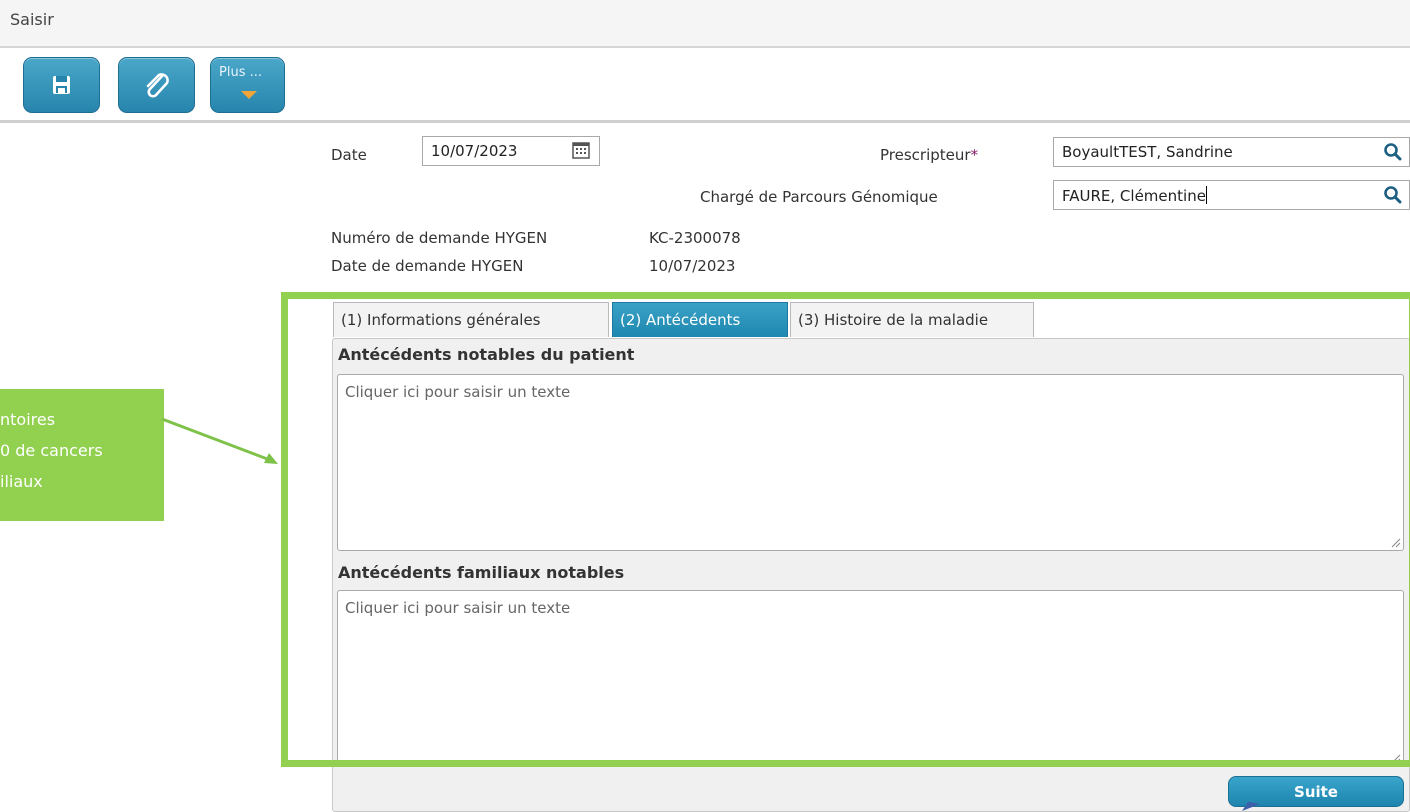  Describe the element at coordinates (32, 19) in the screenshot. I see `page-title: Saisir` at that location.